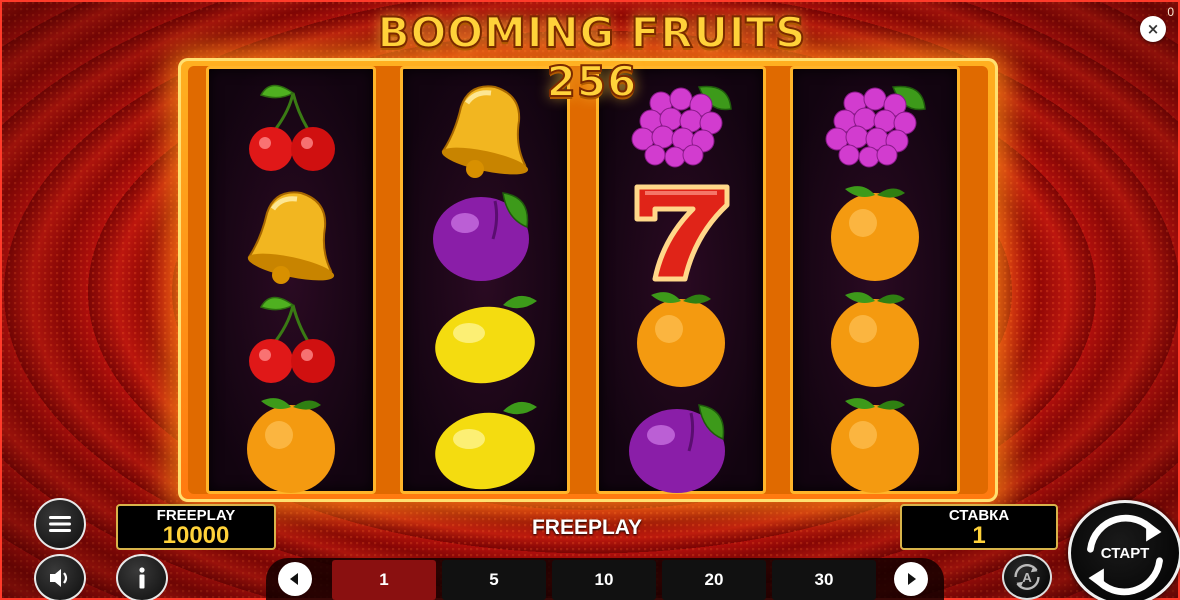 Image resolution: width=1180 pixels, height=600 pixels. I want to click on sound-button, so click(60, 577).